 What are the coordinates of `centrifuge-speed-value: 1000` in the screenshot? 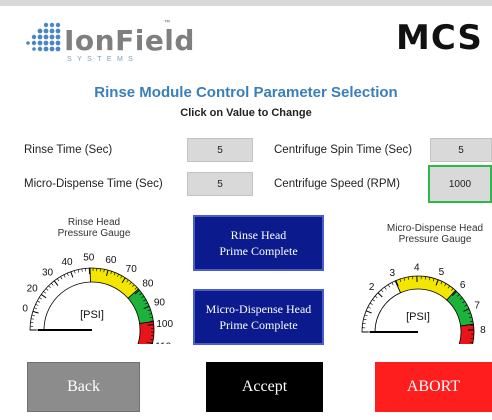 It's located at (460, 184).